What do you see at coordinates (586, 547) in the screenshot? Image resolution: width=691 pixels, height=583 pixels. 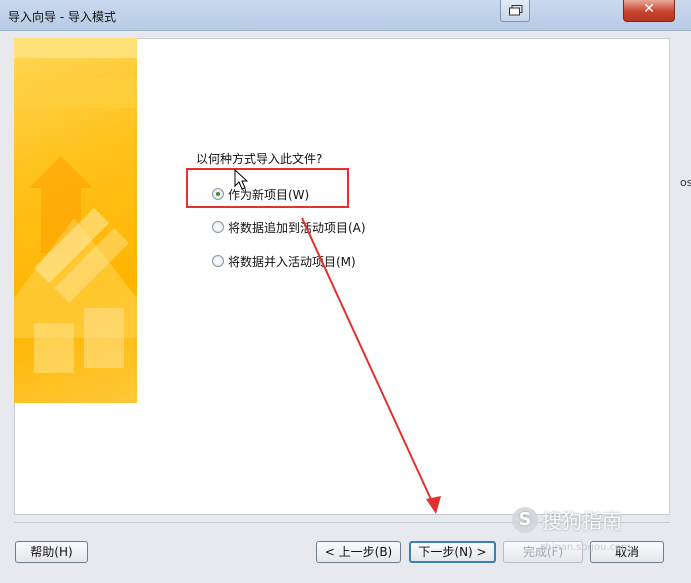 I see `watermark-url: zhinan.sogou.com` at bounding box center [586, 547].